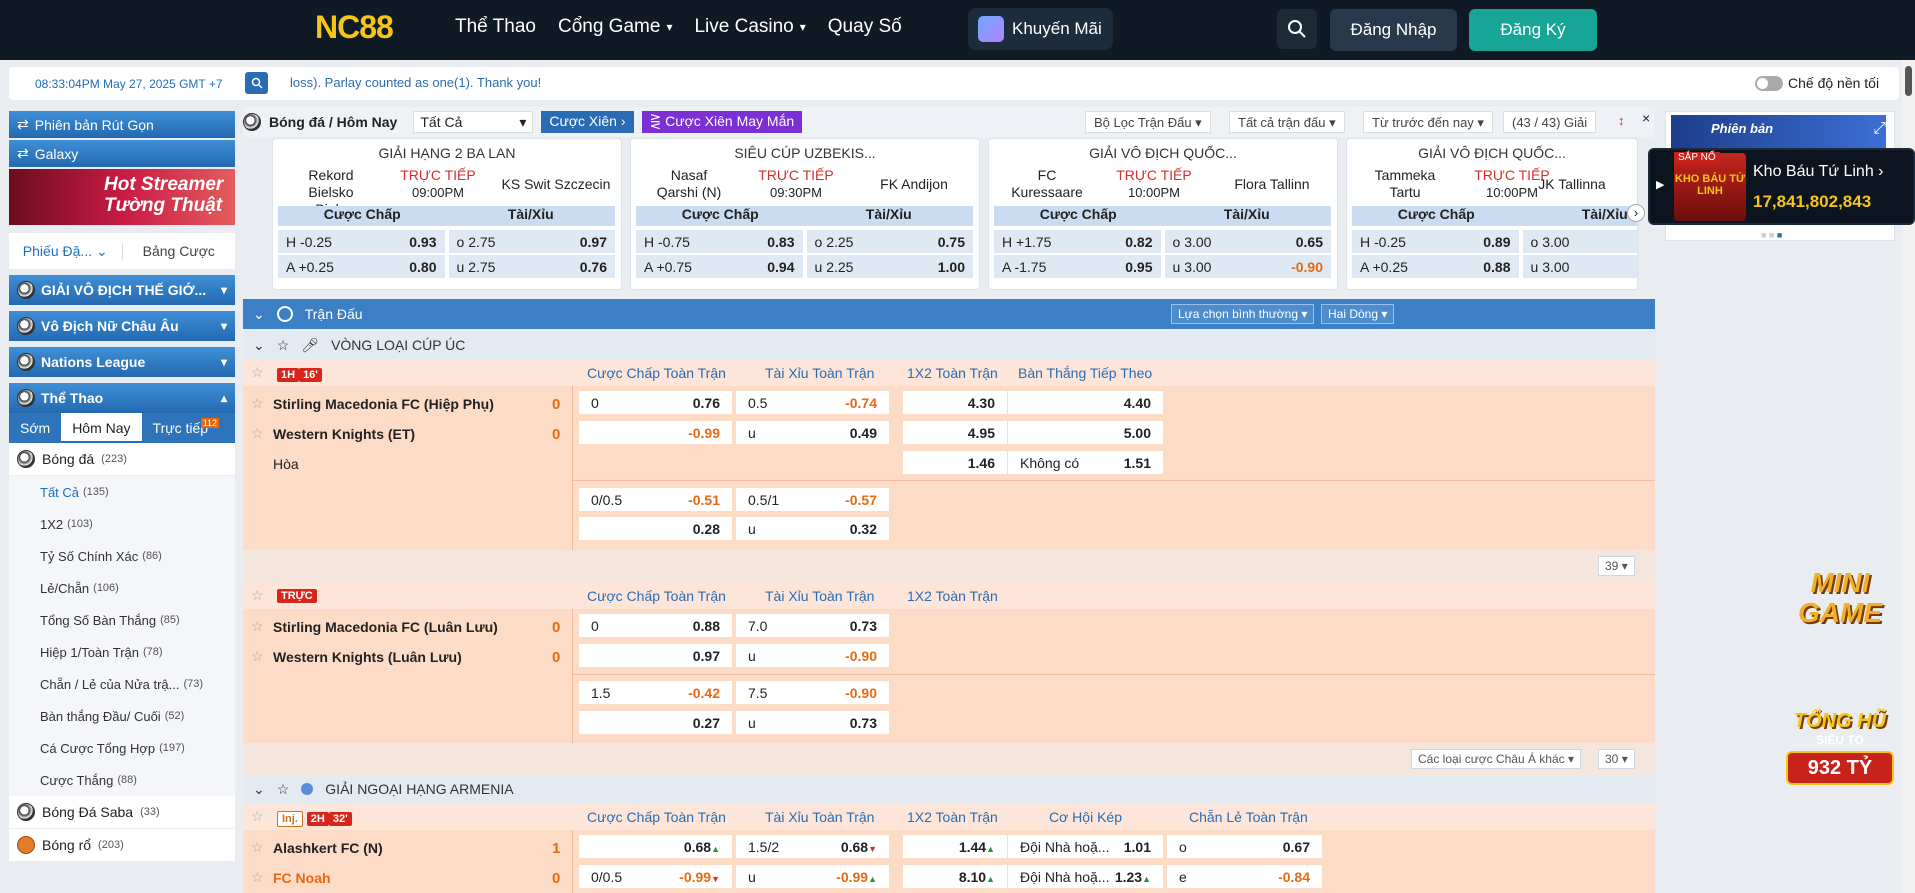 Image resolution: width=1915 pixels, height=893 pixels. I want to click on league-header: ⌄ ☆ 🎤︎ VÒNG LOẠI CÚP ÚC, so click(949, 345).